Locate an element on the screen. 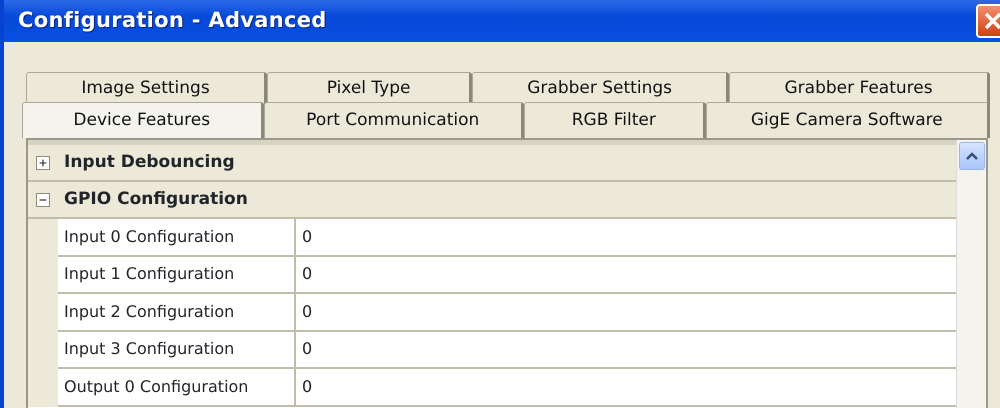 This screenshot has height=408, width=1000. close-button is located at coordinates (988, 21).